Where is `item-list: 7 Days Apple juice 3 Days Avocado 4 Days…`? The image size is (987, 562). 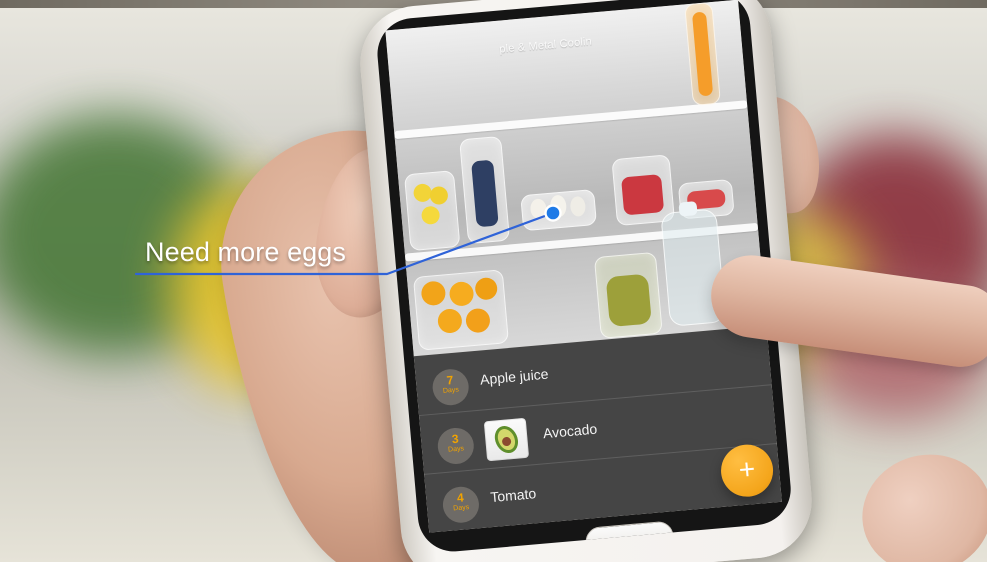
item-list: 7 Days Apple juice 3 Days Avocado 4 Days… is located at coordinates (597, 429).